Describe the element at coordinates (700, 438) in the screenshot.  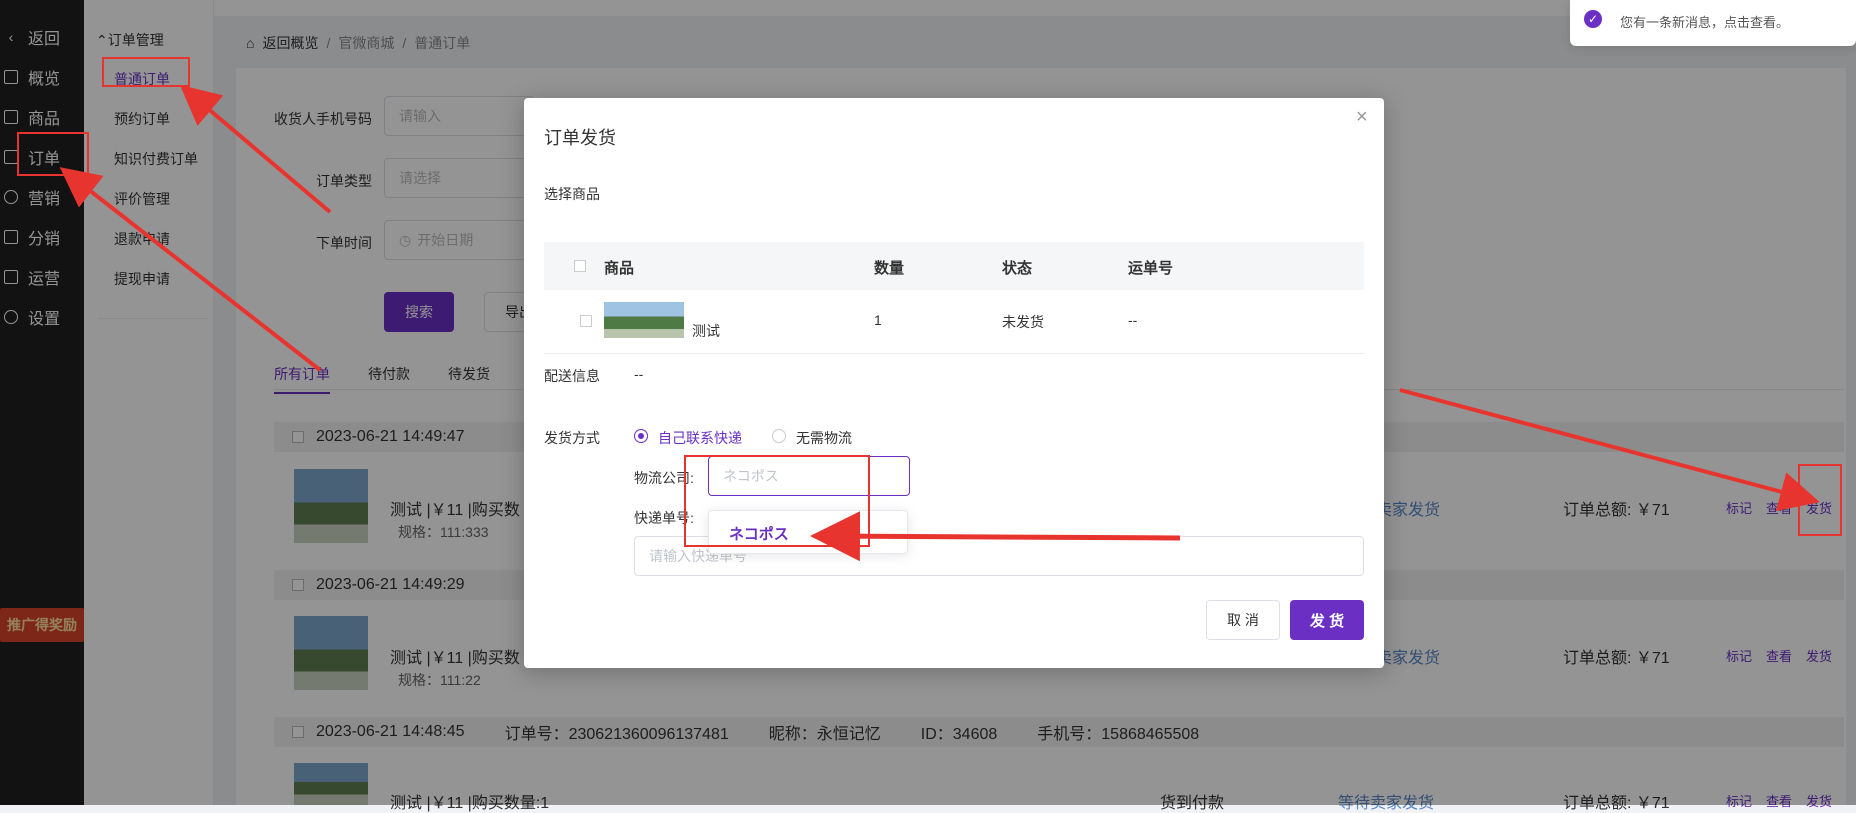
I see `radio-self-express-label: 自己联系快递` at that location.